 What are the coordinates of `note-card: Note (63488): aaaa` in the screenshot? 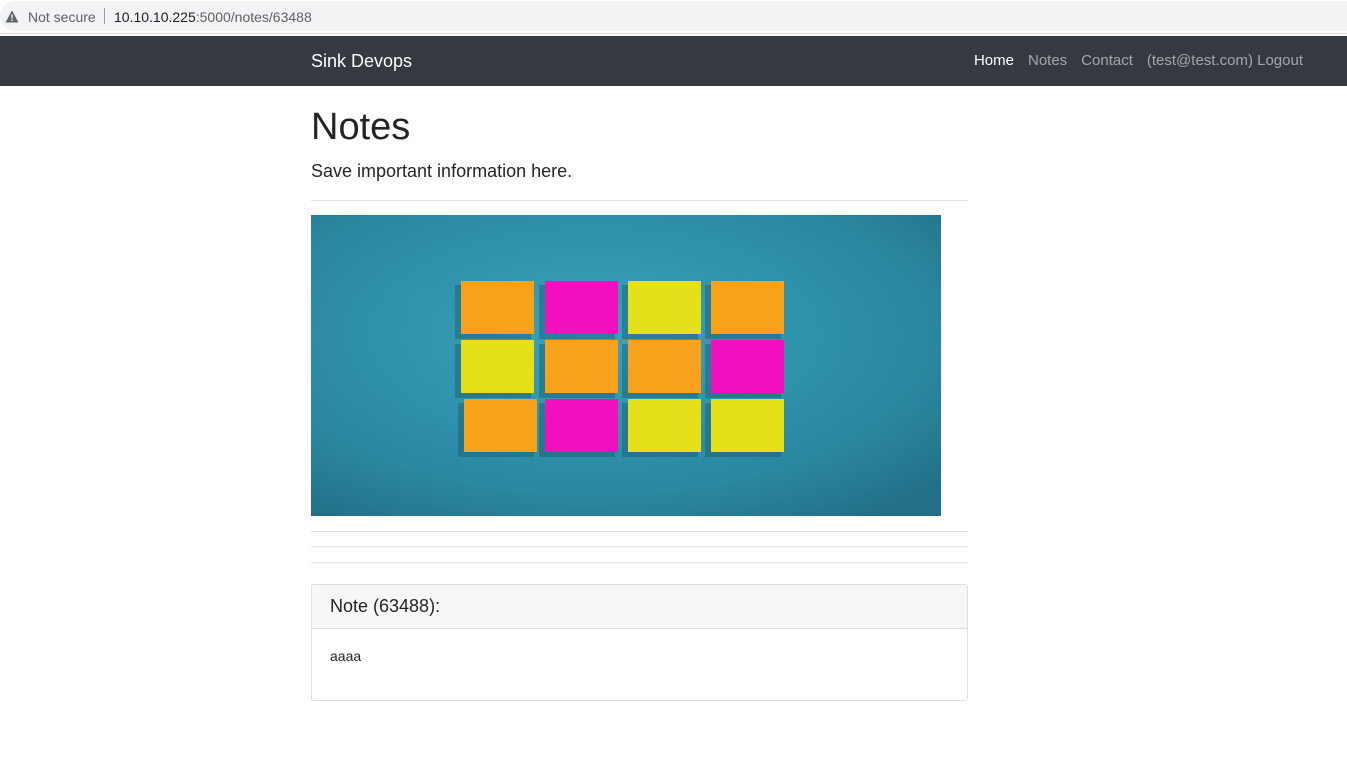 It's located at (639, 642).